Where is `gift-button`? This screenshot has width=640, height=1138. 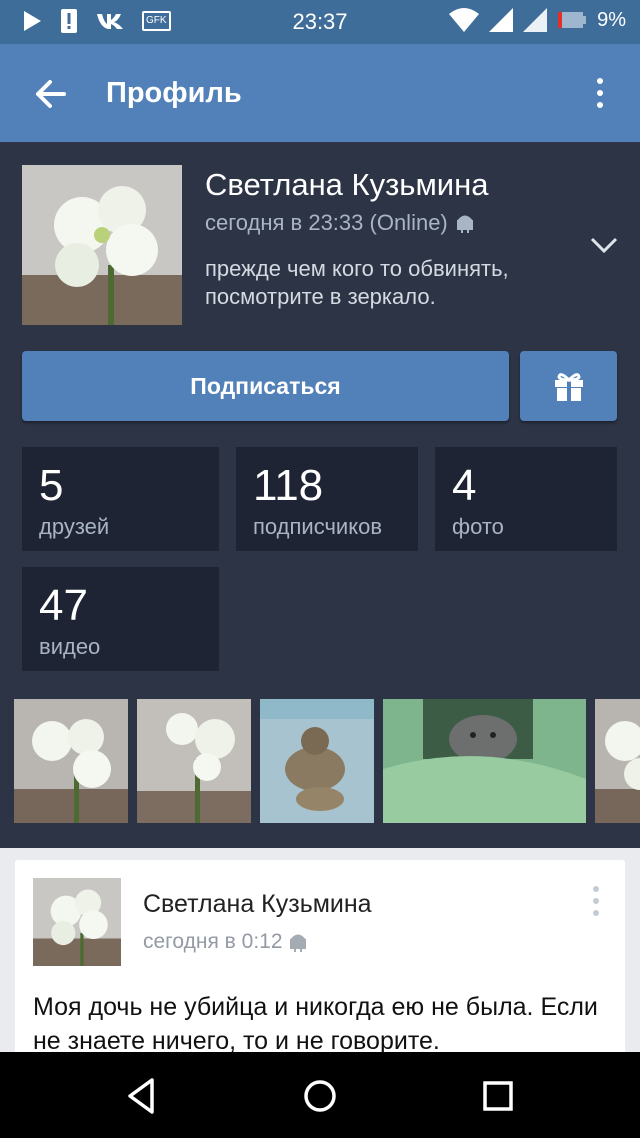
gift-button is located at coordinates (568, 386).